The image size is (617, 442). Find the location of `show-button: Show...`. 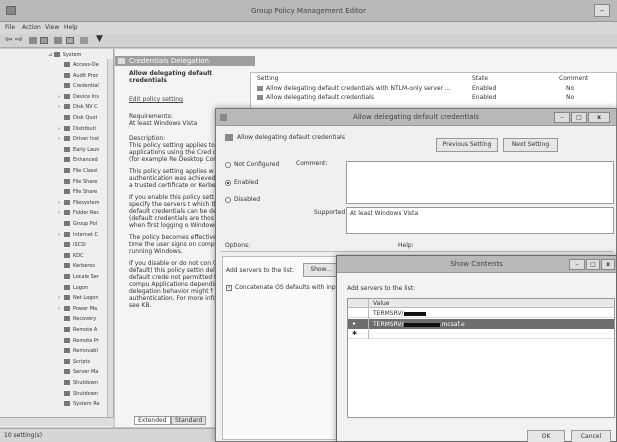

show-button: Show... is located at coordinates (321, 270).